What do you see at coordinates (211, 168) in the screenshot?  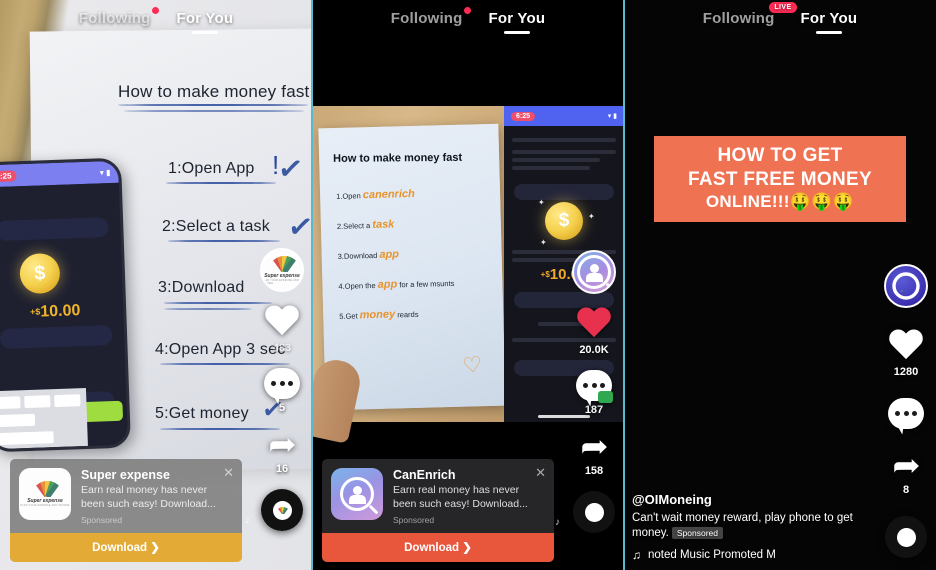 I see `step-1: 1:Open App` at bounding box center [211, 168].